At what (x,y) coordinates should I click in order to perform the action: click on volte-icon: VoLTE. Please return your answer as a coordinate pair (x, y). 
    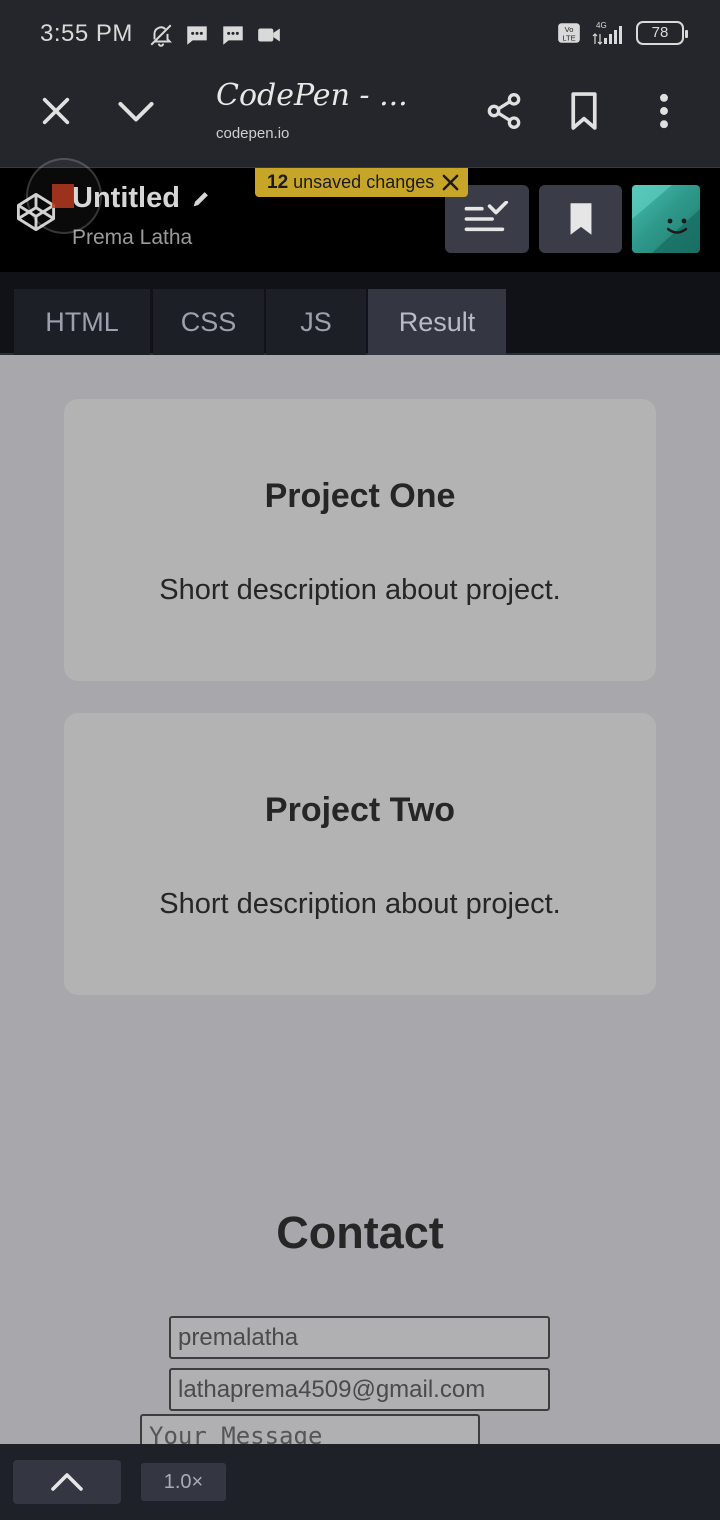
    Looking at the image, I should click on (569, 33).